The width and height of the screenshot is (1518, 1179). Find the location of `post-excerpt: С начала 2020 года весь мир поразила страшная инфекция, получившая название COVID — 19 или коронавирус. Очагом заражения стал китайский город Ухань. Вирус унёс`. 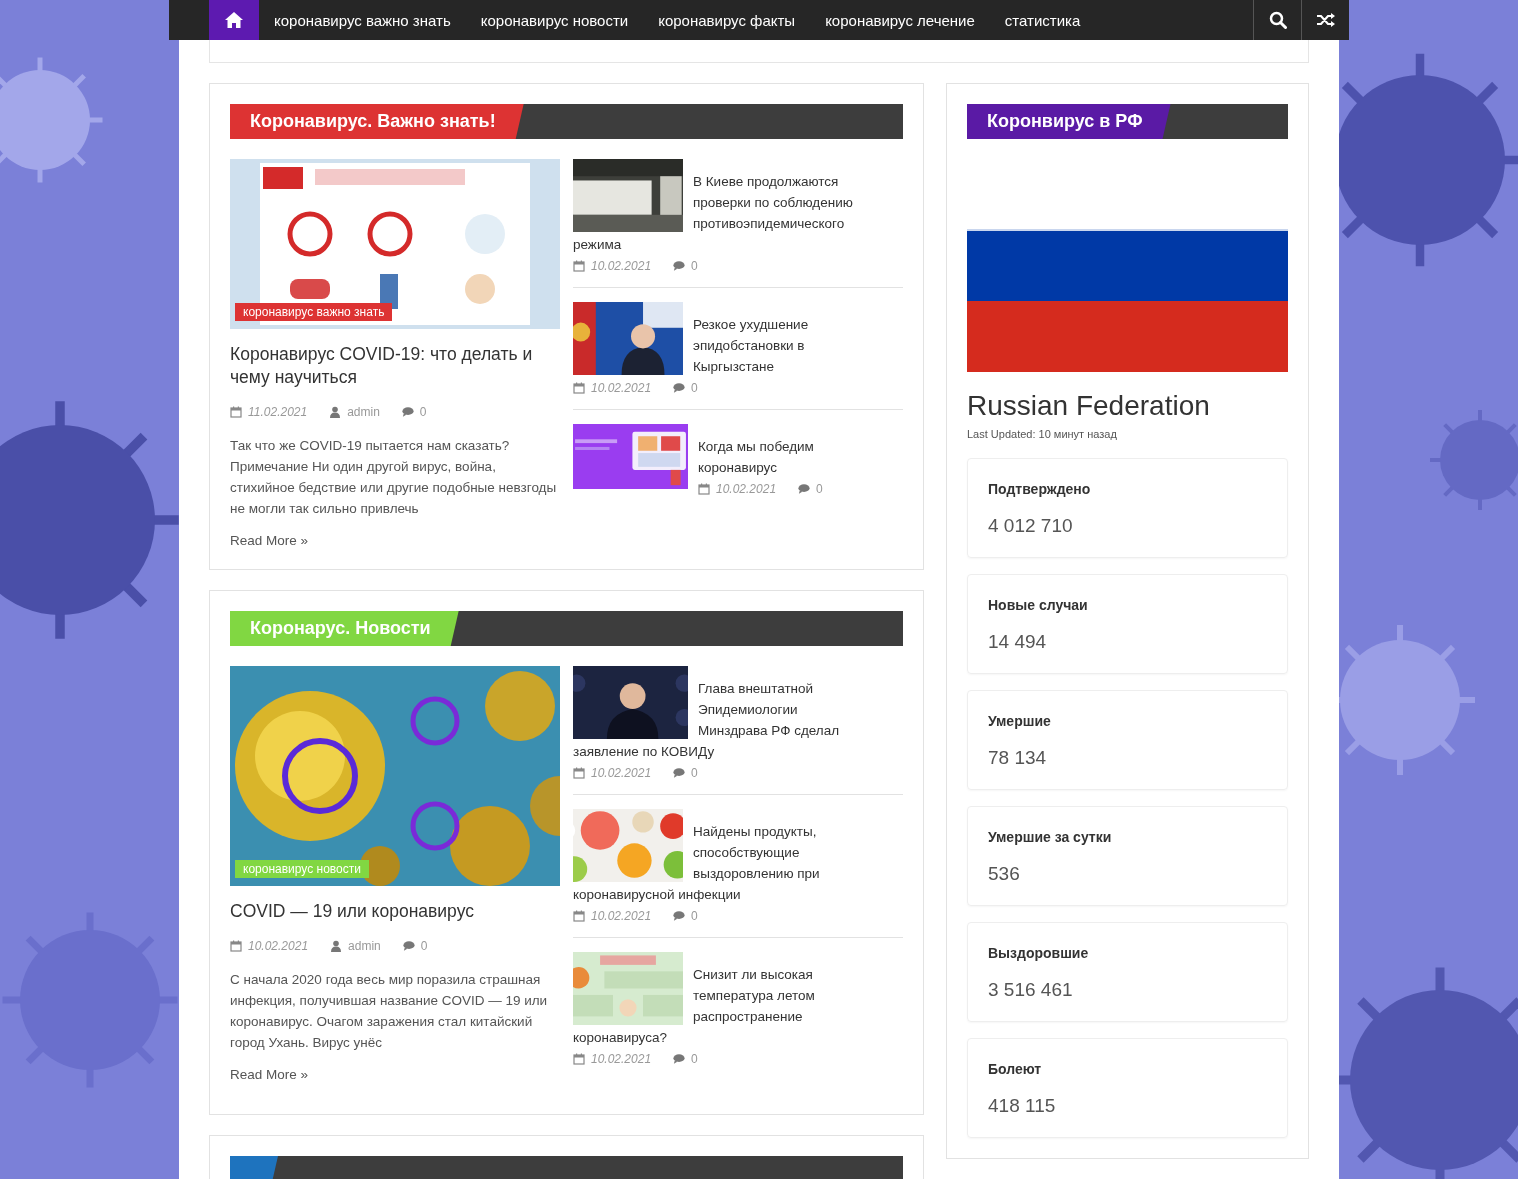

post-excerpt: С начала 2020 года весь мир поразила страшная инфекция, получившая название COVID — 19 или коронавирус. Очагом заражения стал китайский город Ухань. Вирус унёс is located at coordinates (389, 1011).